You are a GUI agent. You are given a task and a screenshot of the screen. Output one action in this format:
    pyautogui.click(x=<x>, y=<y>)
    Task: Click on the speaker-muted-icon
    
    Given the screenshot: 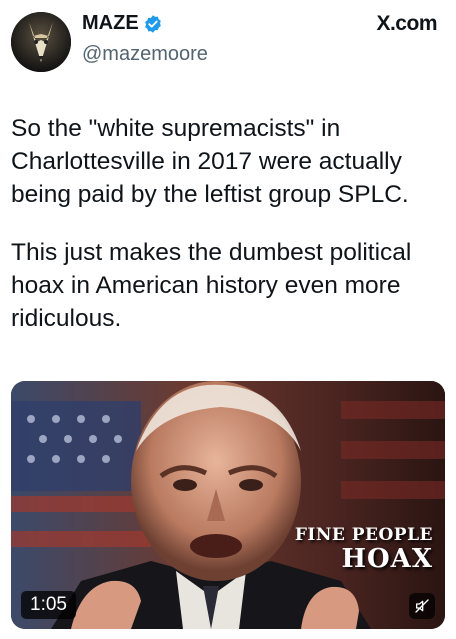 What is the action you would take?
    pyautogui.click(x=422, y=606)
    